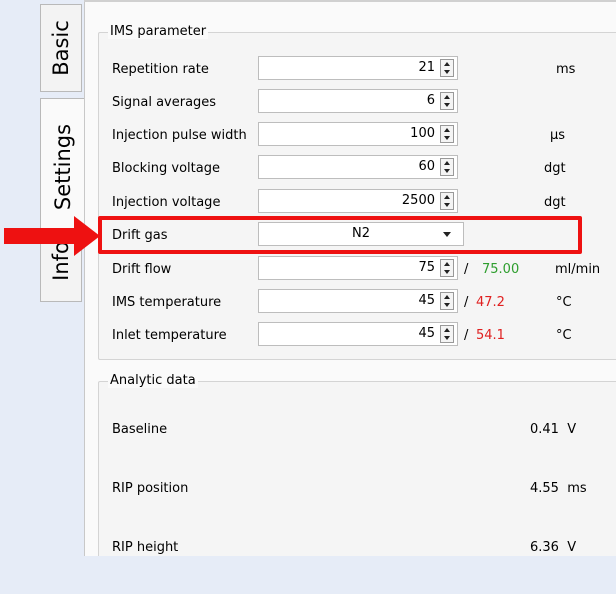  I want to click on baseline-value: 0.41 V, so click(553, 429).